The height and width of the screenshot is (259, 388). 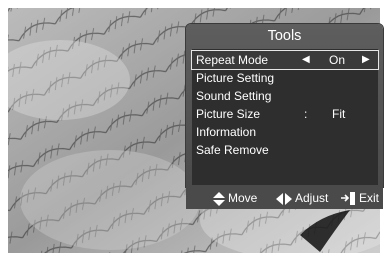 I want to click on menu-item-repeat-mode: Repeat Mode ◀ On ▶, so click(x=285, y=60).